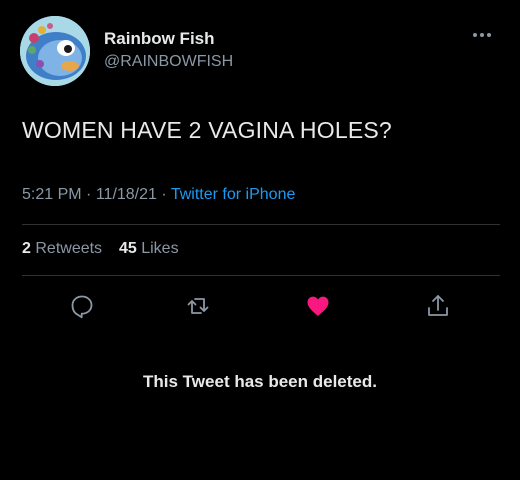 The image size is (520, 480). Describe the element at coordinates (168, 62) in the screenshot. I see `user-handle: @RAINBOWFISH` at that location.